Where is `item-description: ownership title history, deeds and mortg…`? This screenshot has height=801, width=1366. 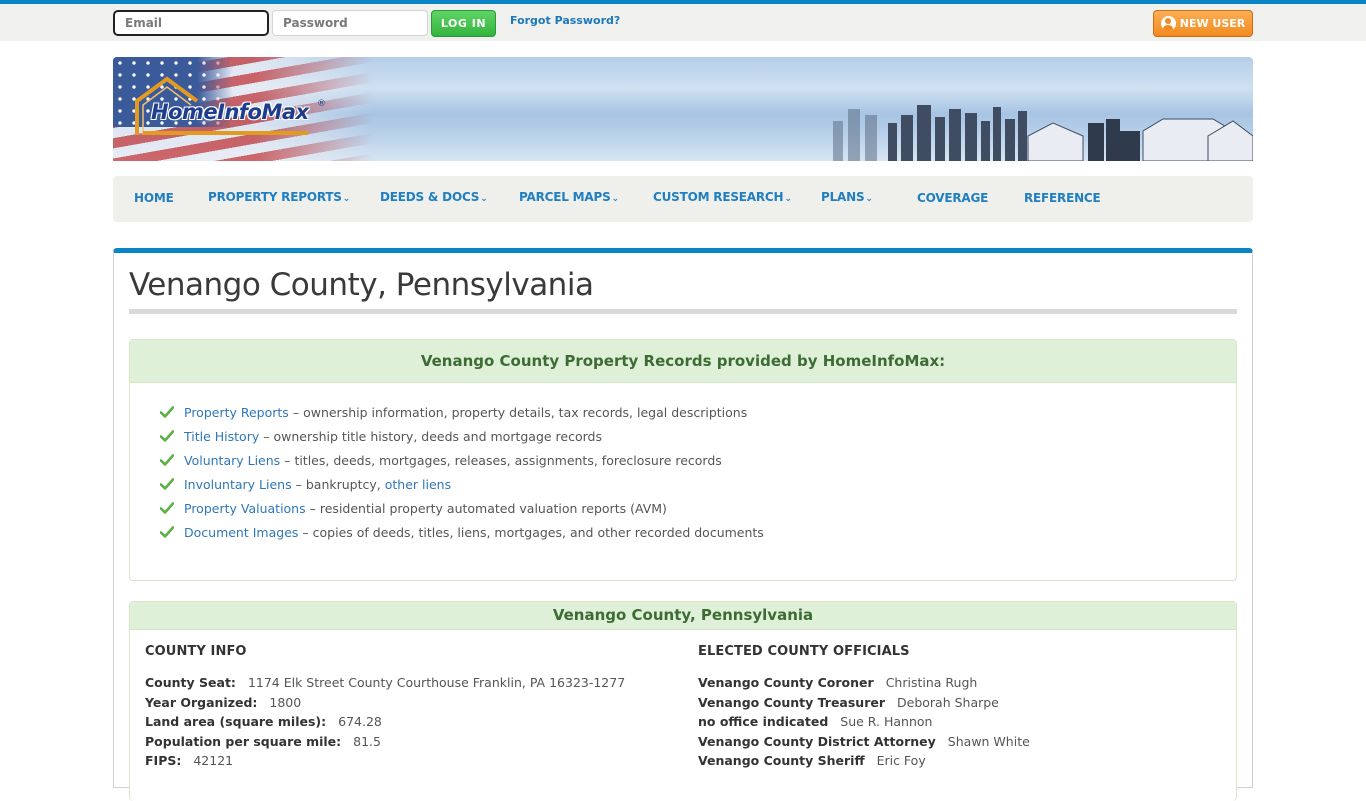
item-description: ownership title history, deeds and mortg… is located at coordinates (437, 436).